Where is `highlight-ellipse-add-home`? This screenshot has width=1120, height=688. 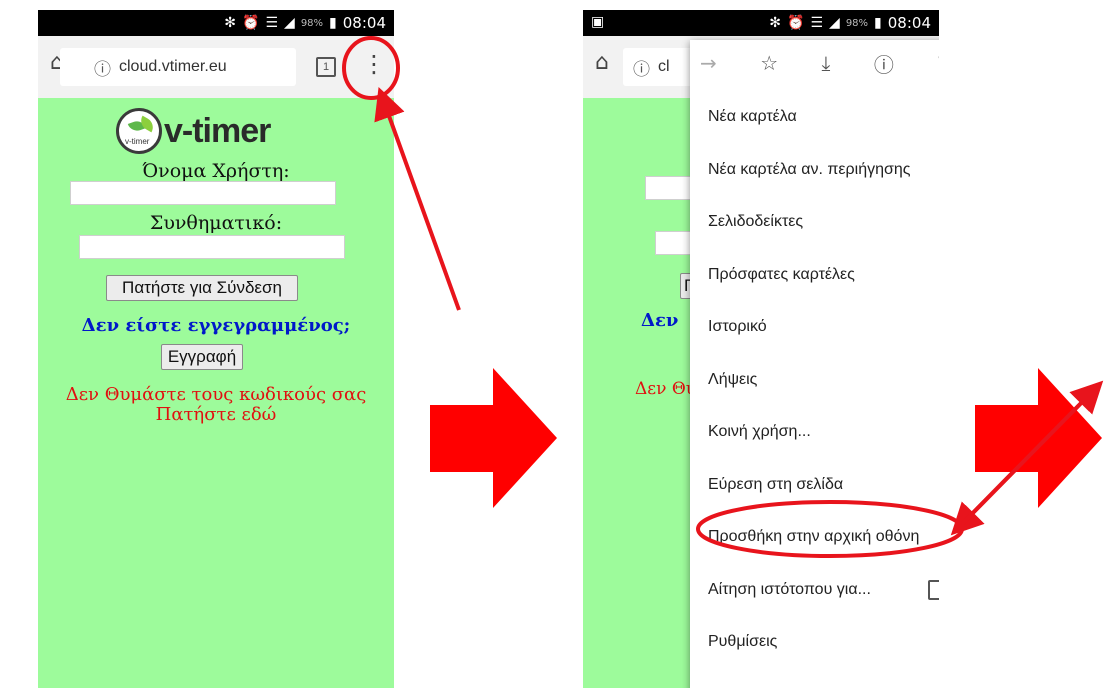 highlight-ellipse-add-home is located at coordinates (830, 529).